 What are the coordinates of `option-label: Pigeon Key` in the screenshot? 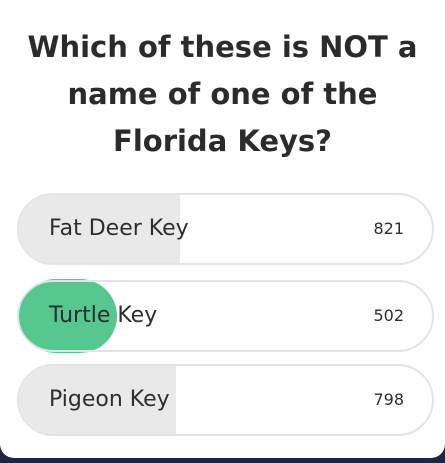 It's located at (109, 399).